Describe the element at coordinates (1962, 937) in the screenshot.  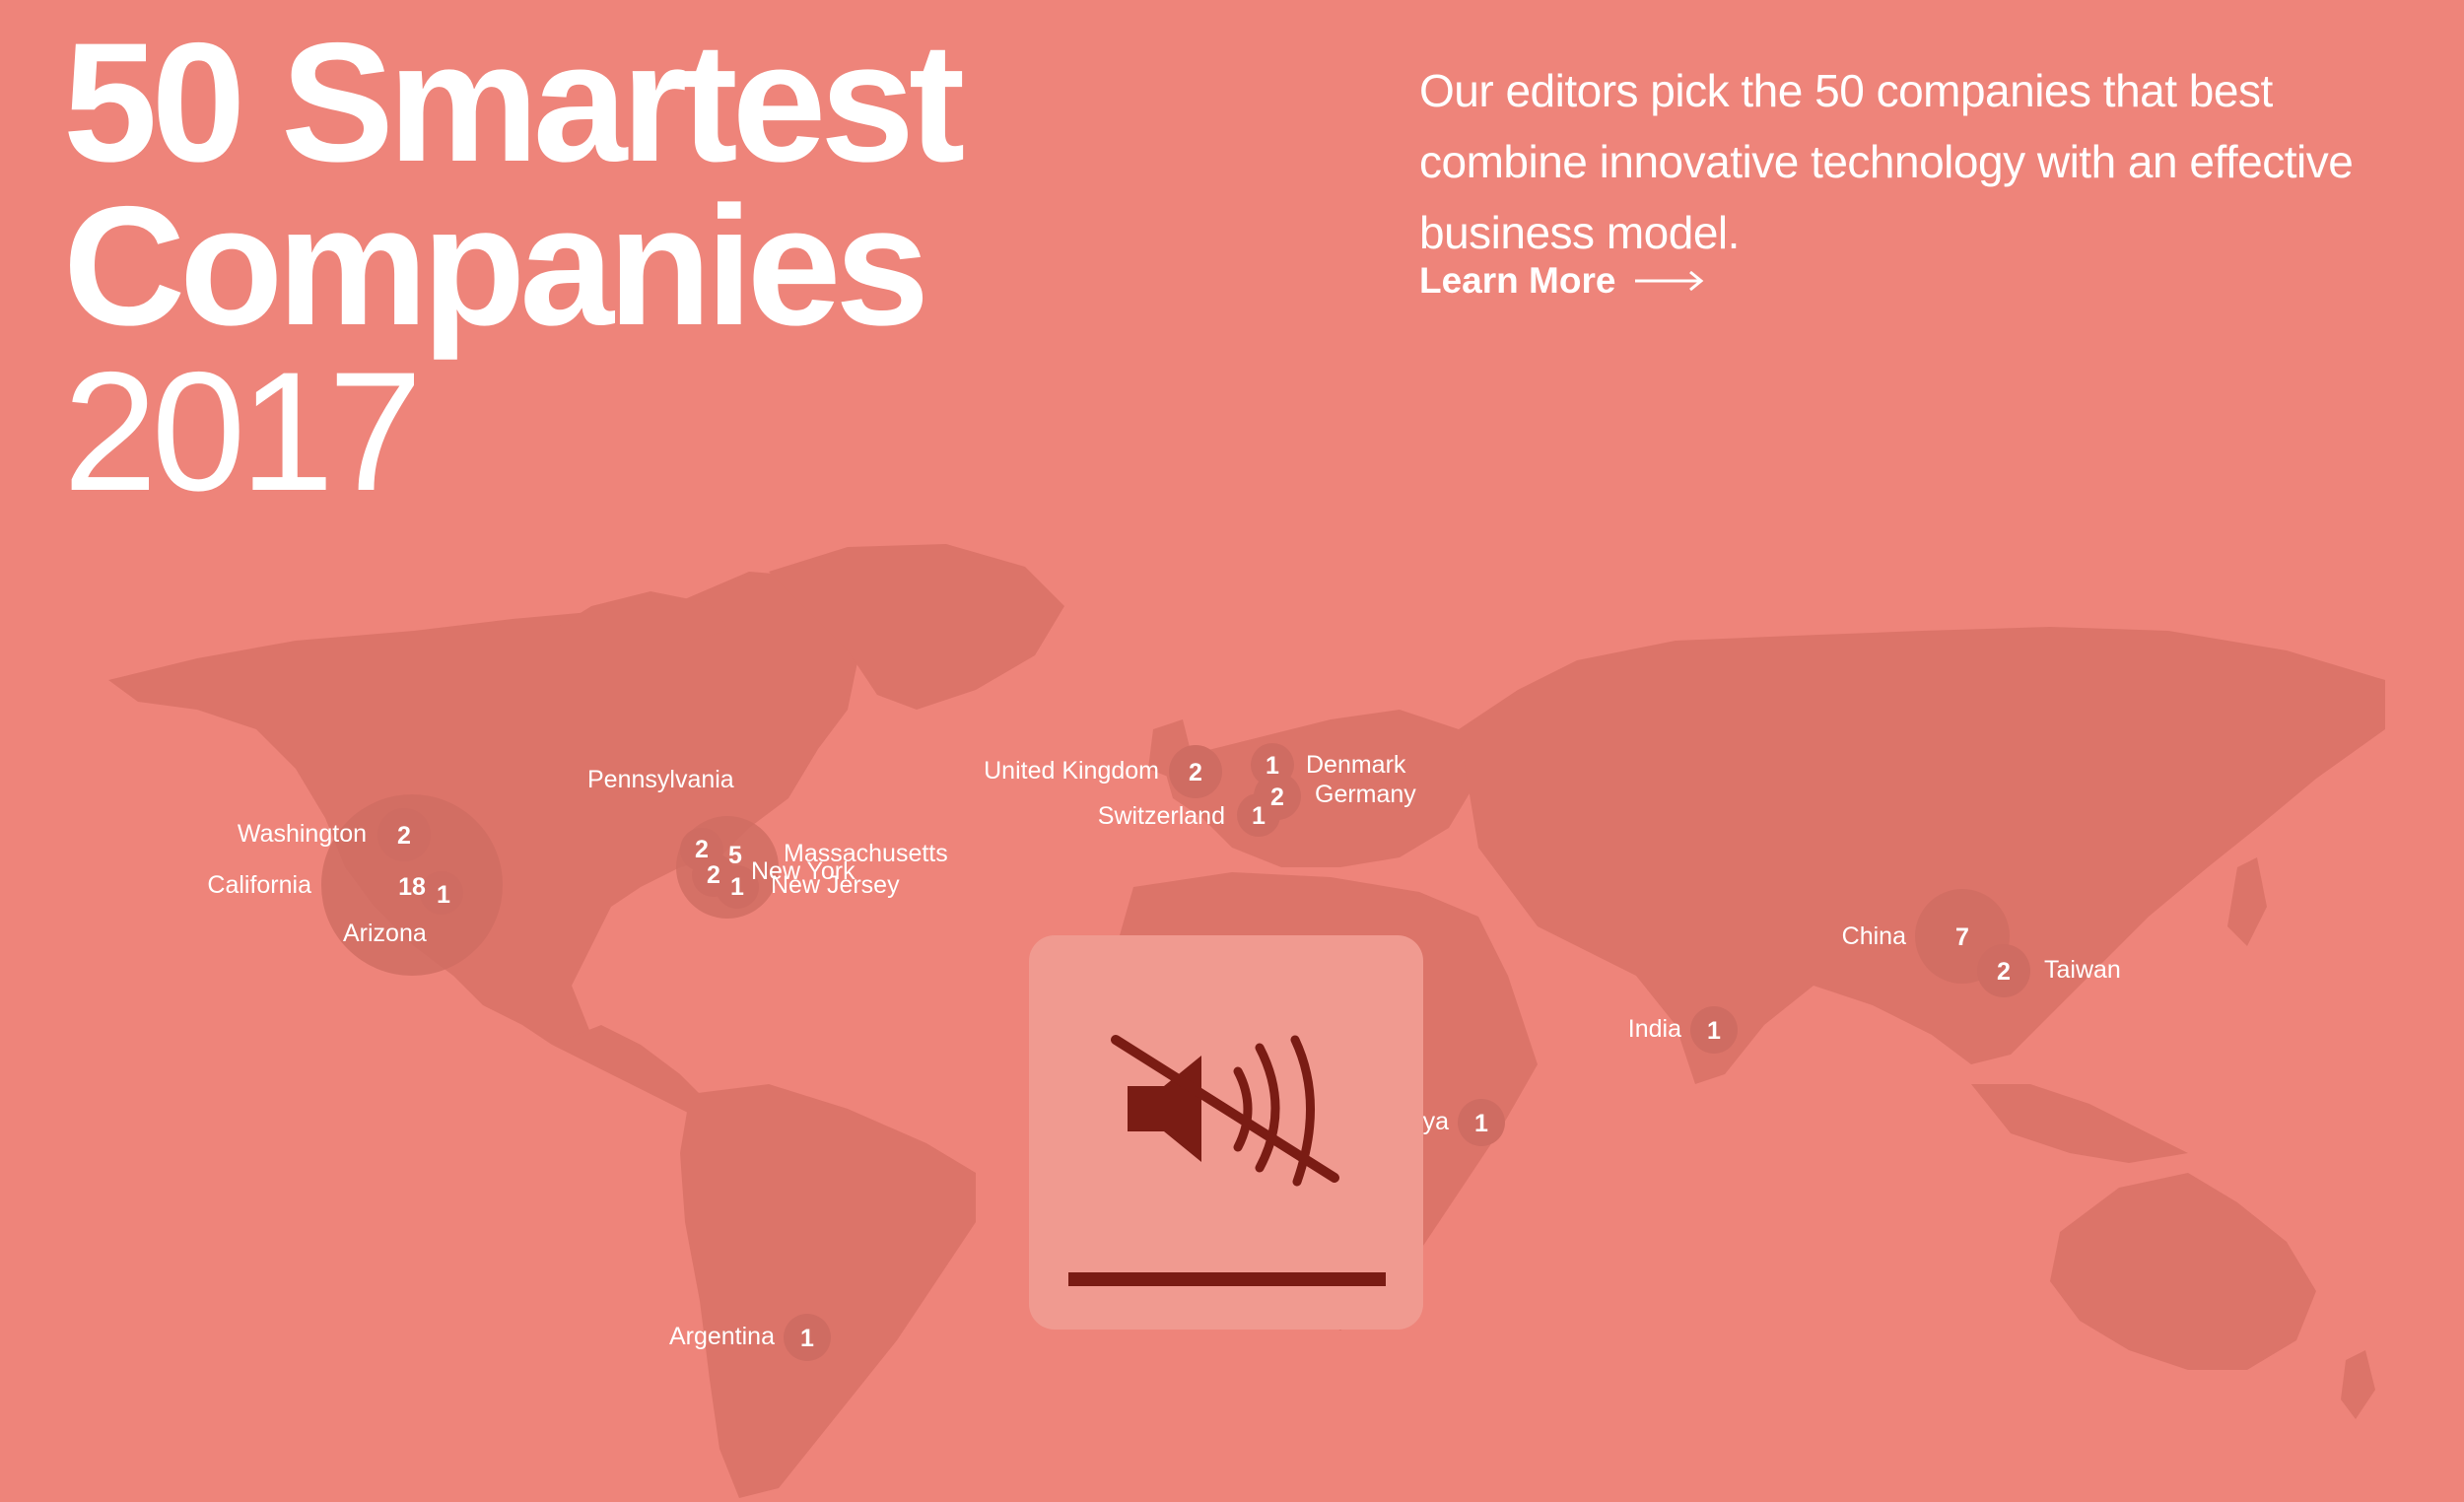
I see `china-count: 7` at that location.